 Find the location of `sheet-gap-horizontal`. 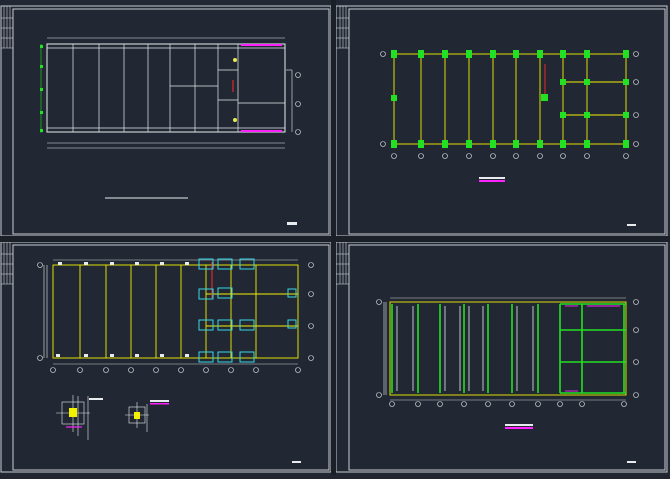

sheet-gap-horizontal is located at coordinates (335, 239).